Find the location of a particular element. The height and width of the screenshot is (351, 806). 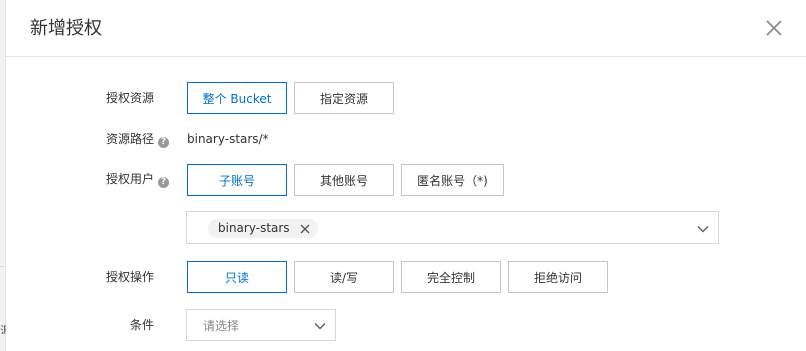

resource-option-whole-bucket: 整个 Bucket is located at coordinates (237, 98).